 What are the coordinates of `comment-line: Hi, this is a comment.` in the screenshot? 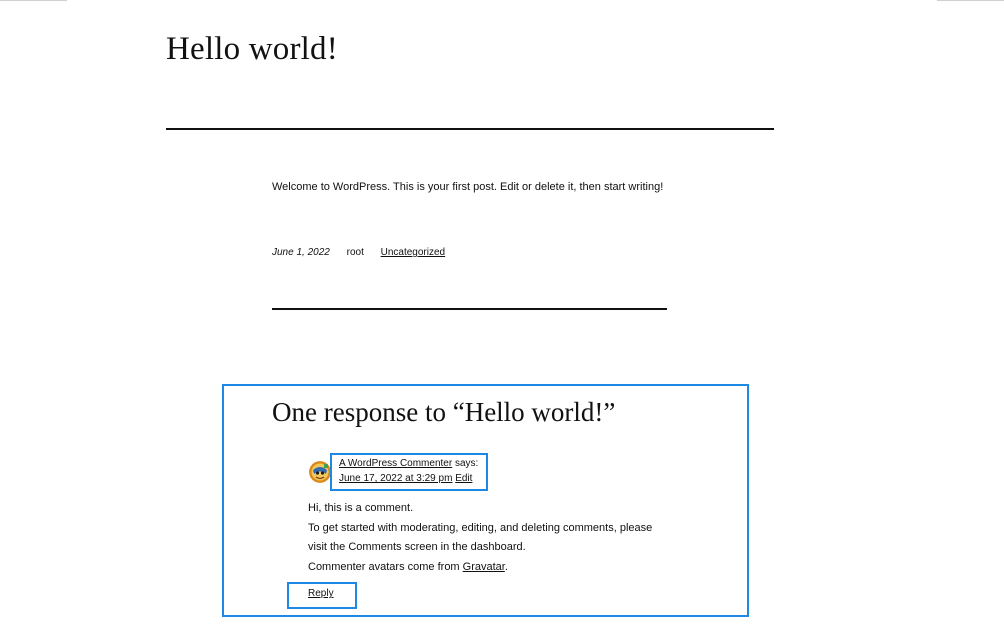 It's located at (361, 508).